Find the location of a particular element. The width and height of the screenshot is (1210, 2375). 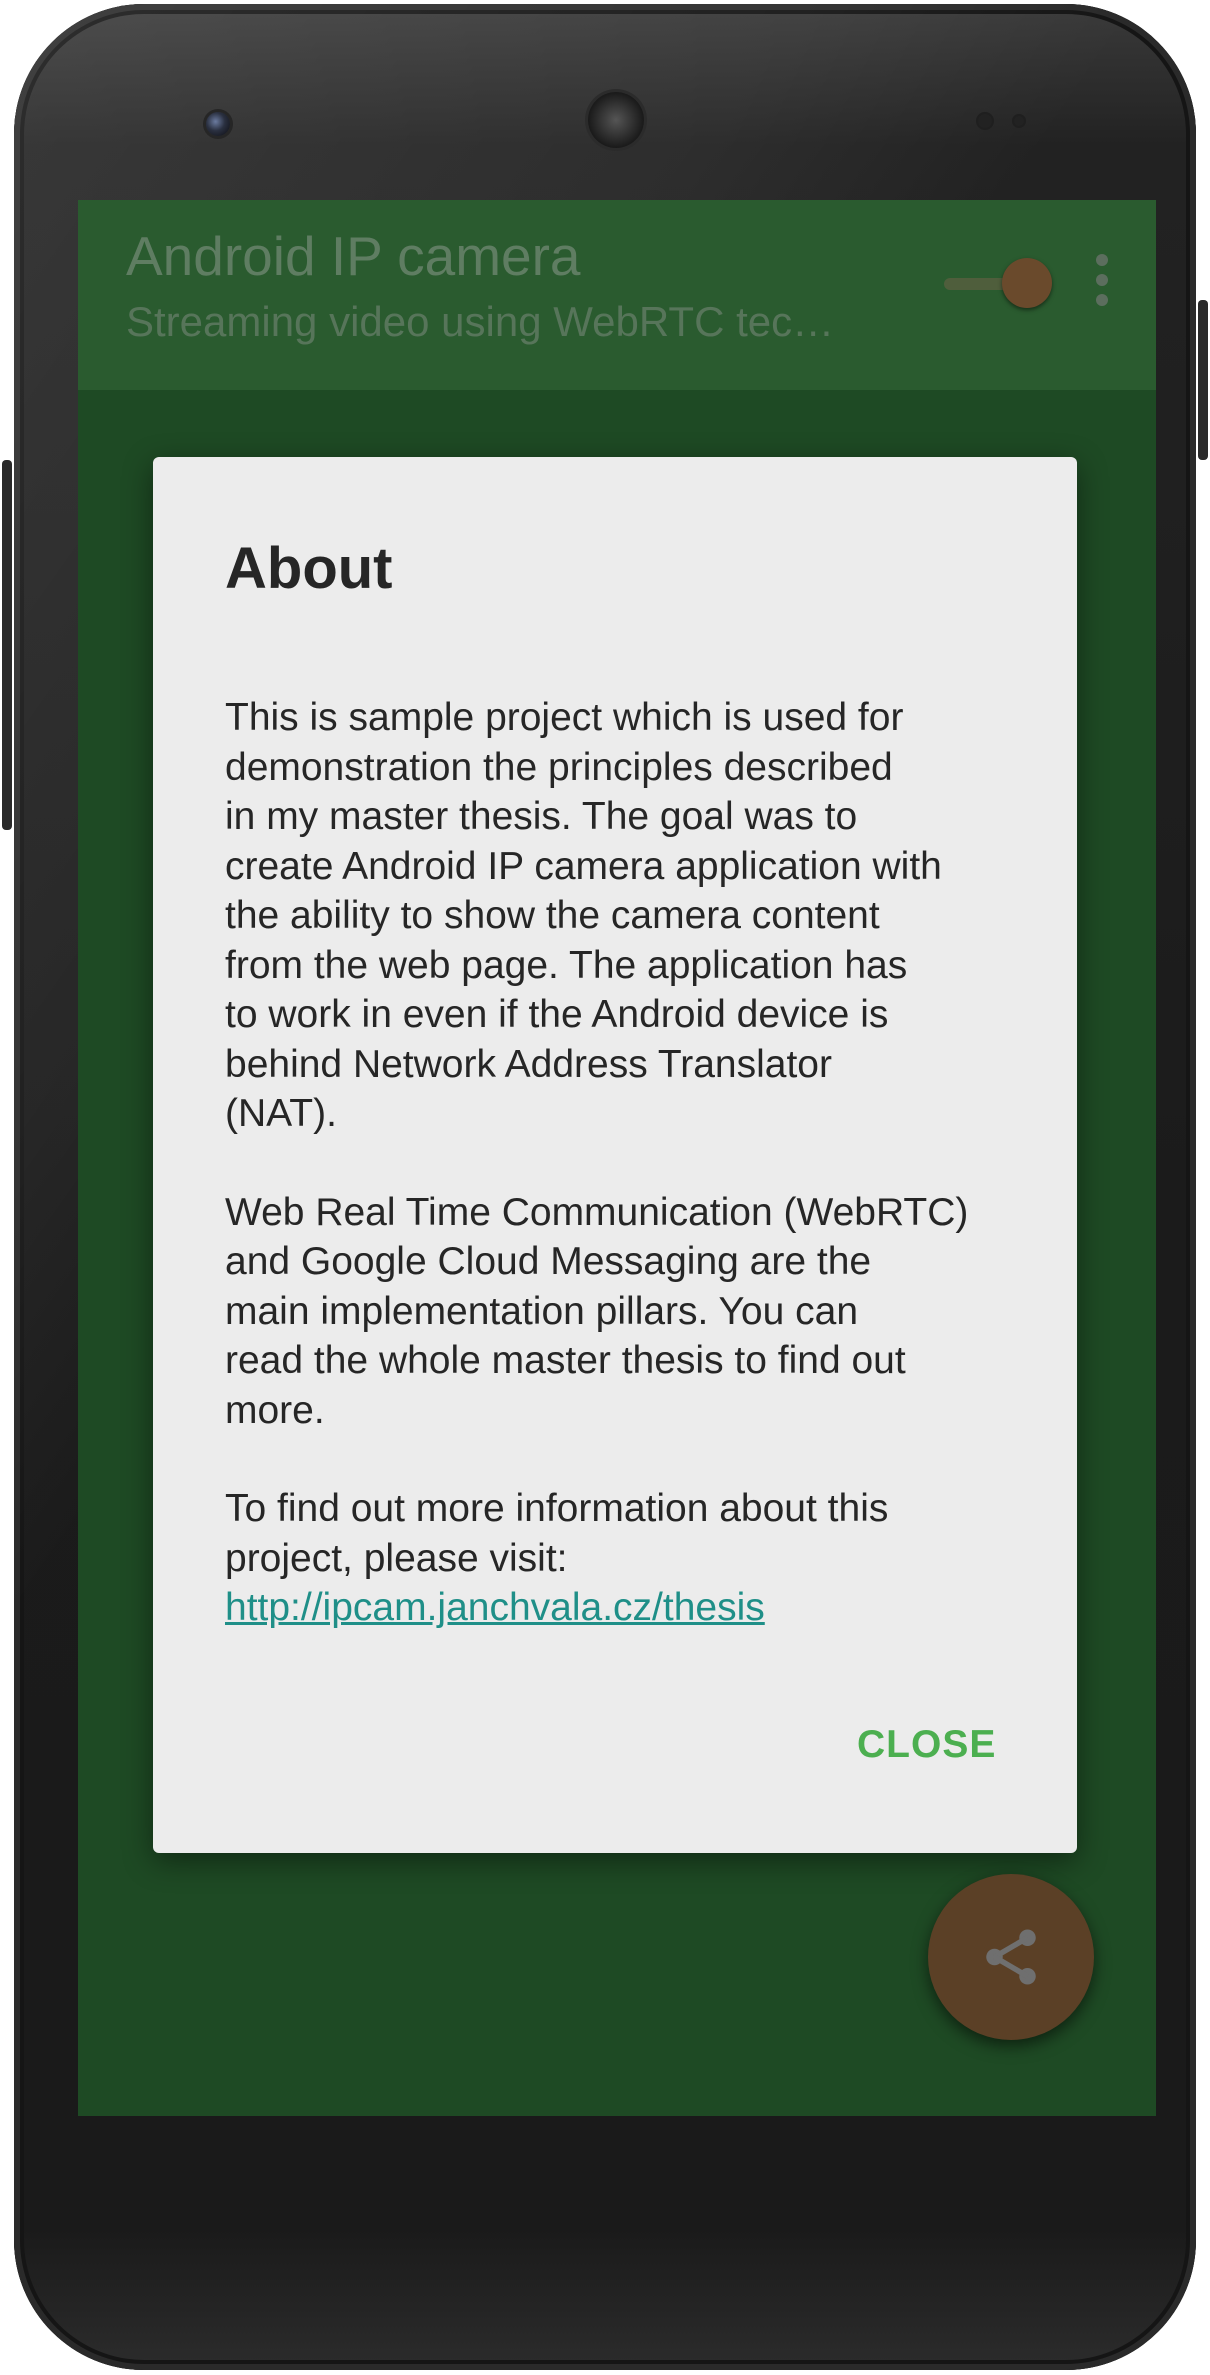

proximity-sensor is located at coordinates (985, 121).